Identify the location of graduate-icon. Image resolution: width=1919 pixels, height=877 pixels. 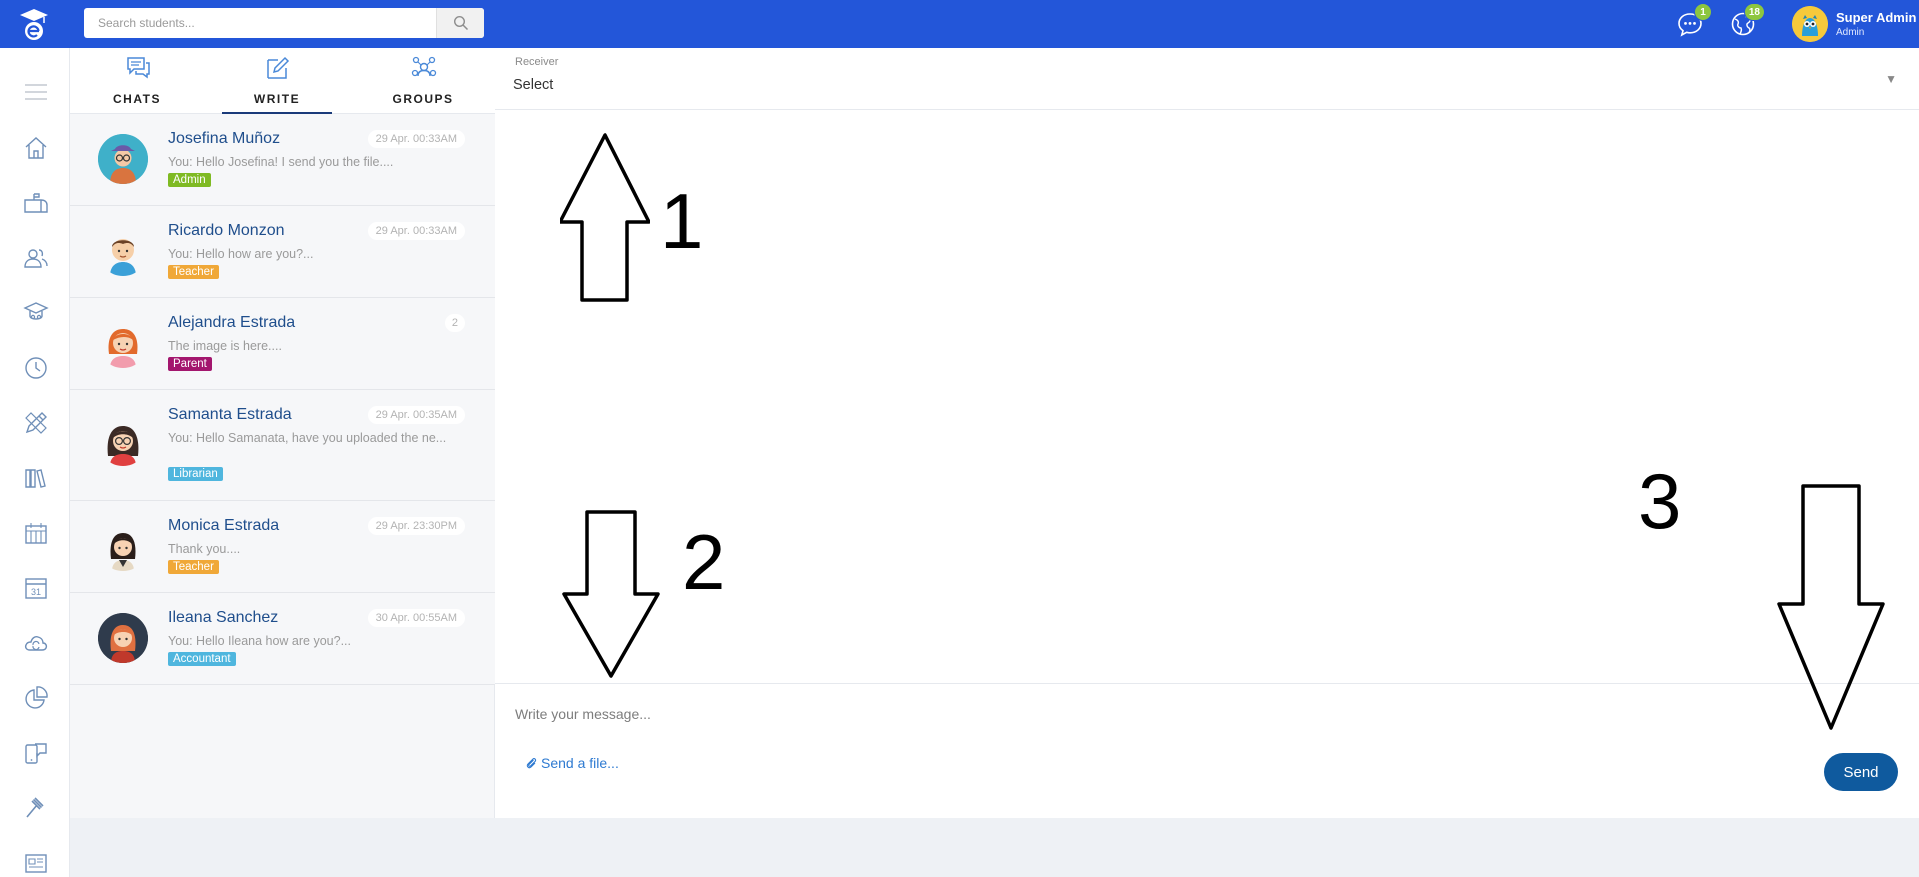
(36, 311).